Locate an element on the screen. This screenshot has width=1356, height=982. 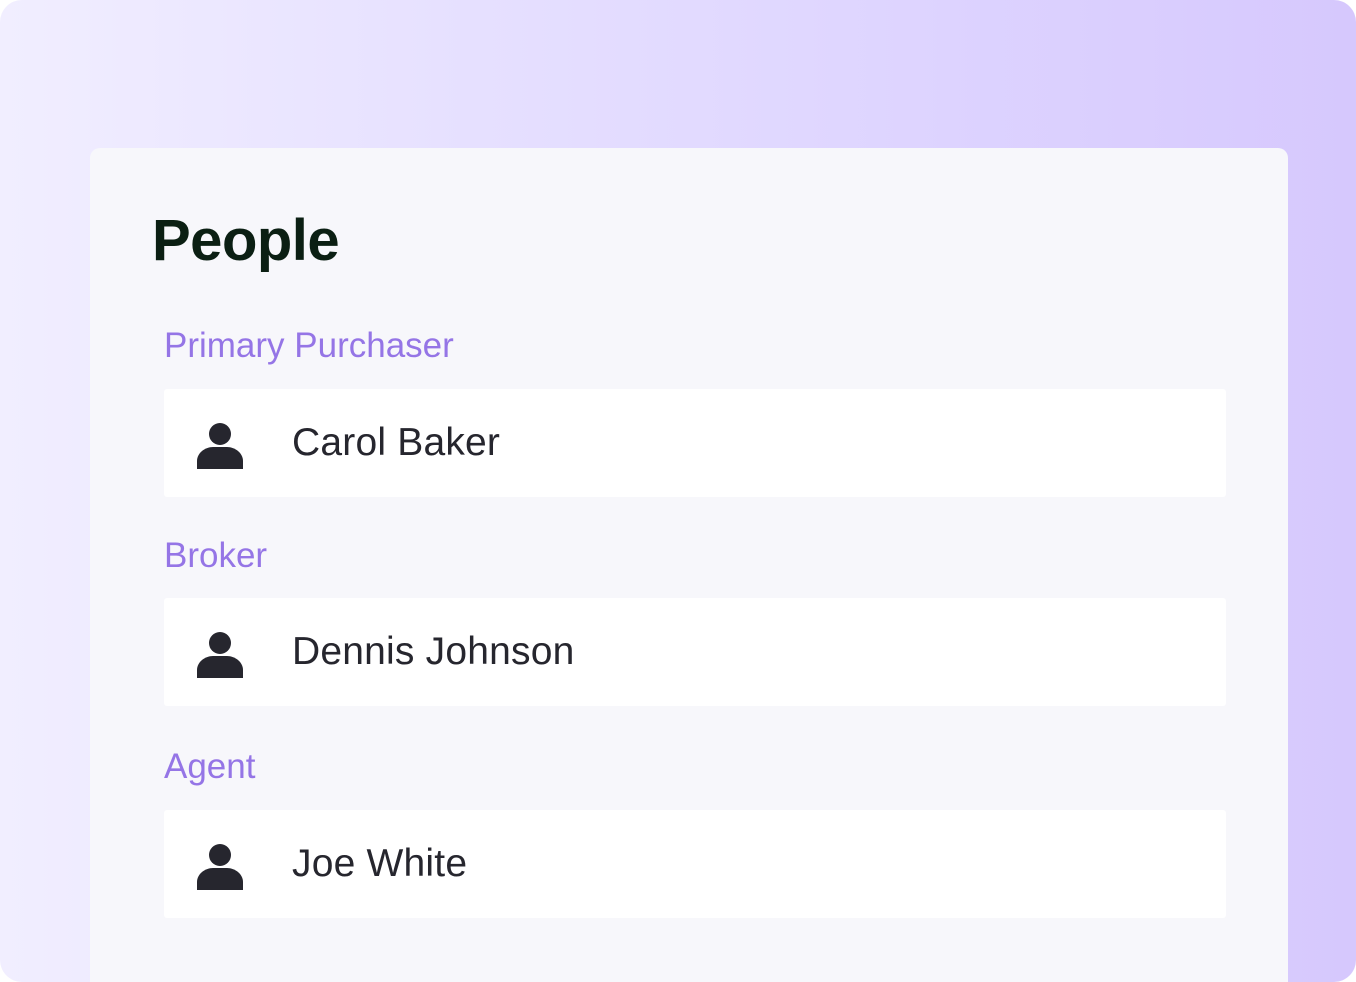
person-row-broker: Dennis Johnson is located at coordinates (695, 652).